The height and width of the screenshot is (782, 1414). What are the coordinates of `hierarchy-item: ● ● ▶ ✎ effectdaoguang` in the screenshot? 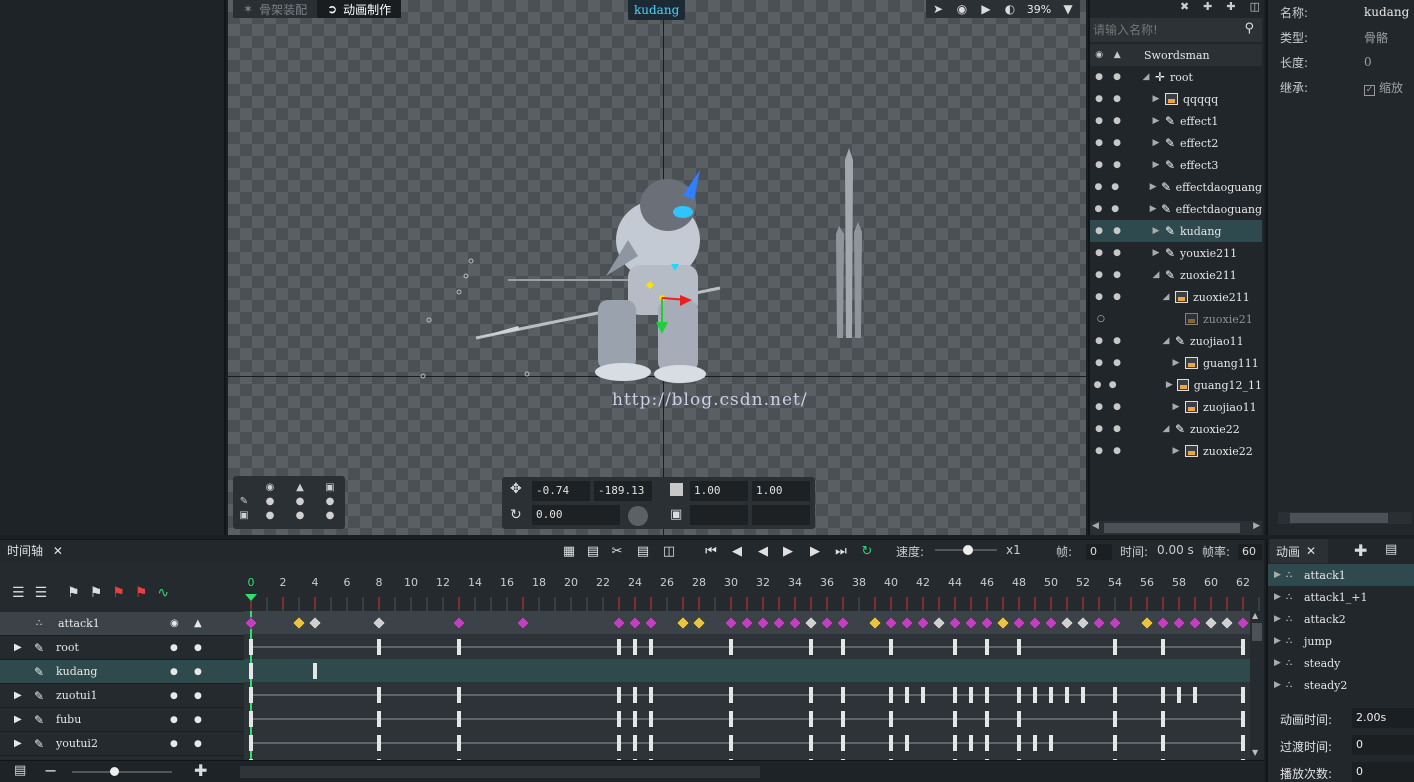 It's located at (1176, 187).